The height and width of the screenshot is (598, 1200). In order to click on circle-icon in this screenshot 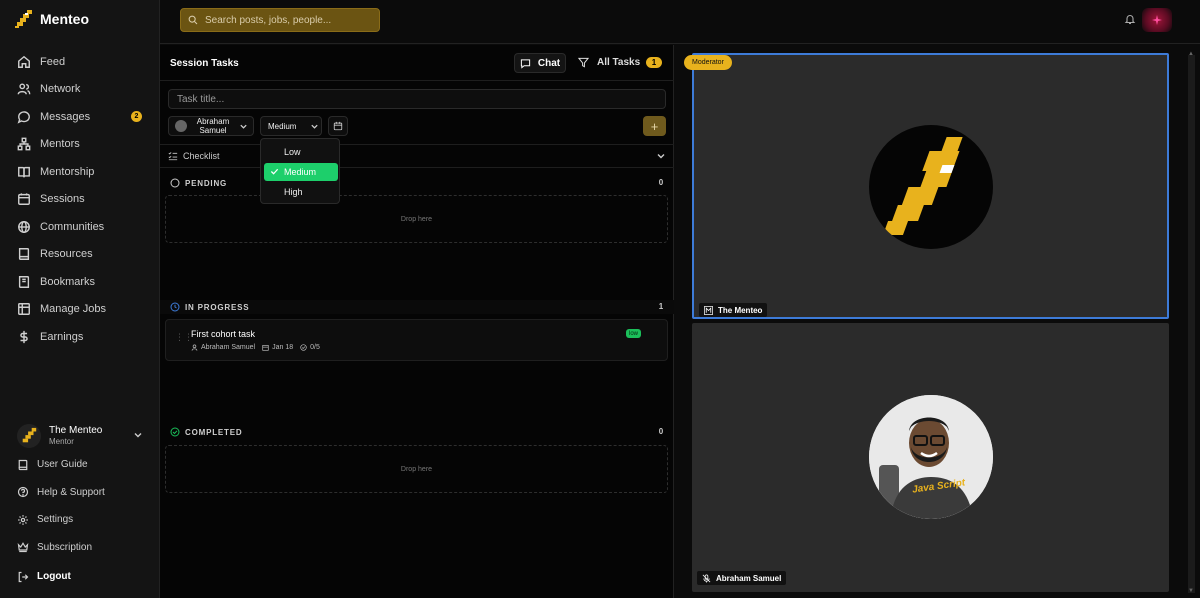, I will do `click(175, 183)`.